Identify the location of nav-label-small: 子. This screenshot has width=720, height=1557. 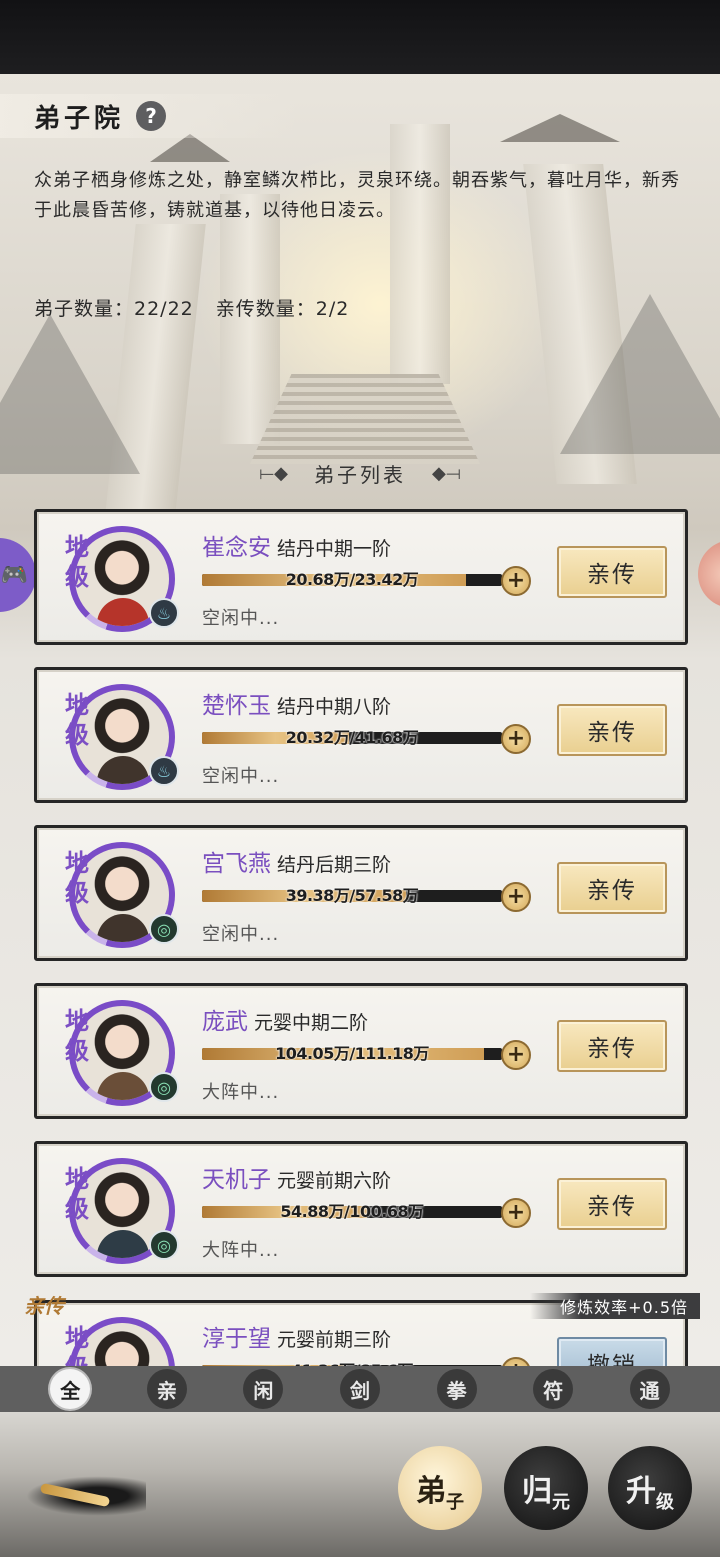
(455, 1502).